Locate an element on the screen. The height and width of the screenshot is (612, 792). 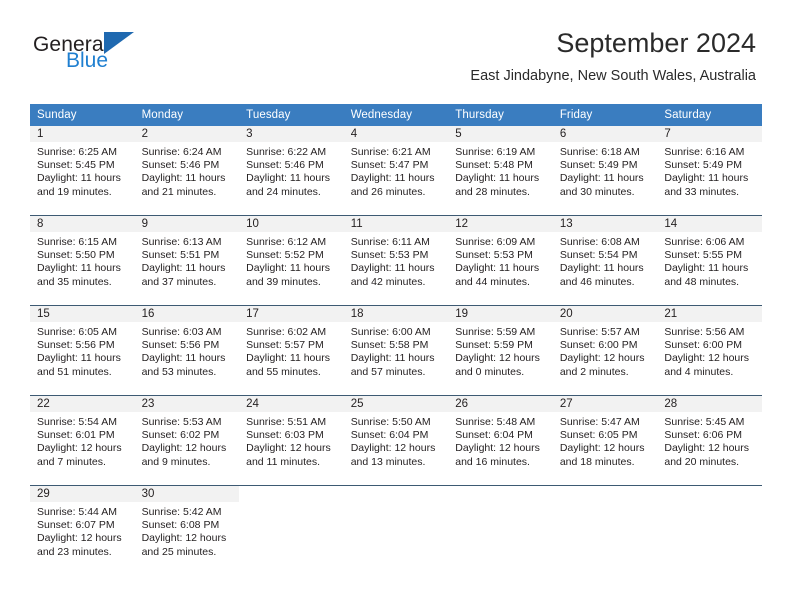
day-sunset-text: Sunset: 5:55 PM is located at coordinates (703, 255).